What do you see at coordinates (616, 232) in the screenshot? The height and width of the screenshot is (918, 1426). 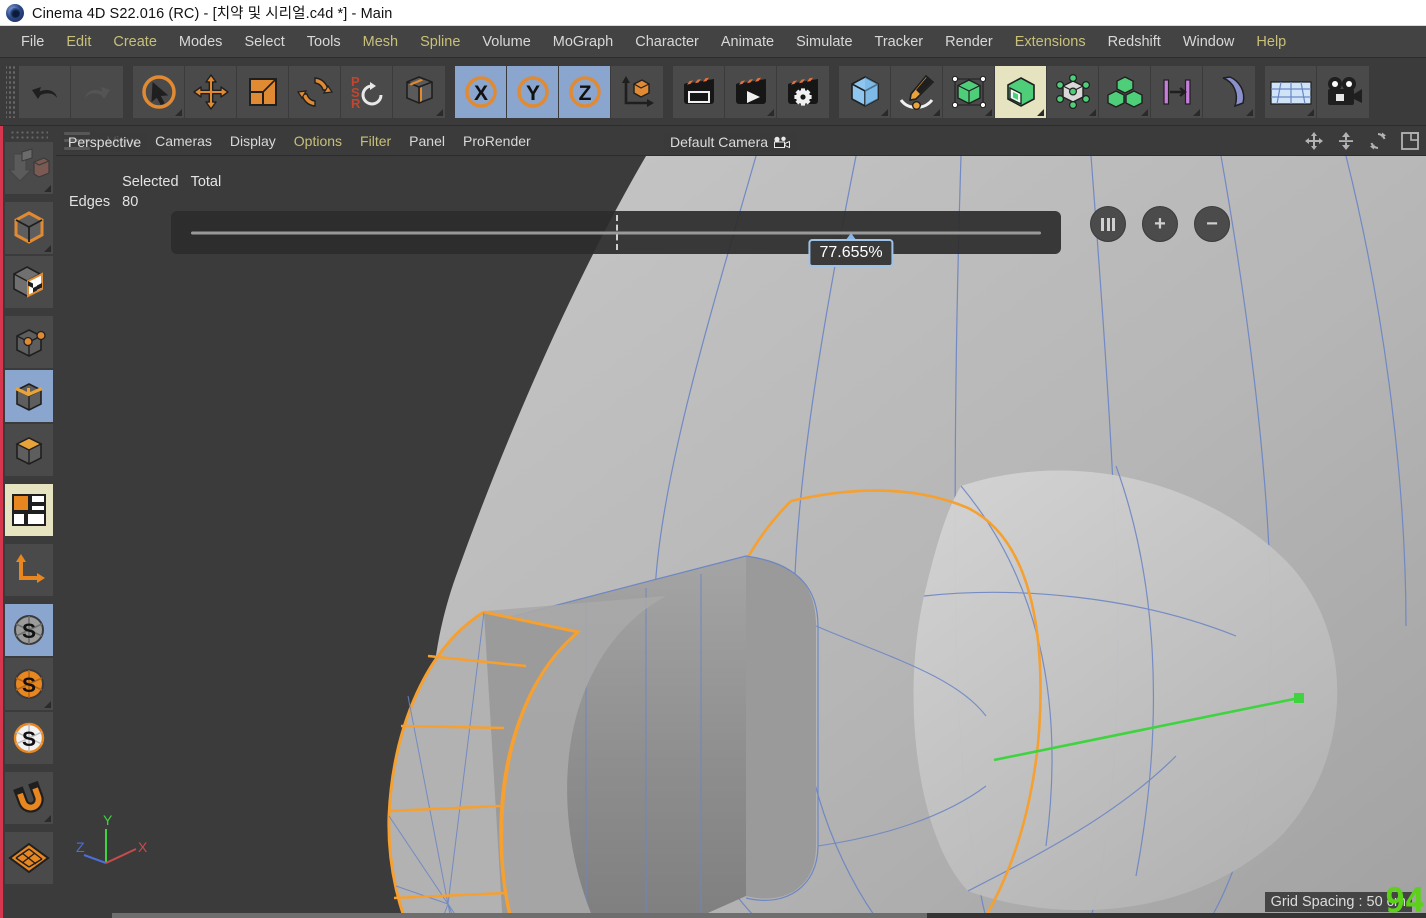 I see `percentage-slider` at bounding box center [616, 232].